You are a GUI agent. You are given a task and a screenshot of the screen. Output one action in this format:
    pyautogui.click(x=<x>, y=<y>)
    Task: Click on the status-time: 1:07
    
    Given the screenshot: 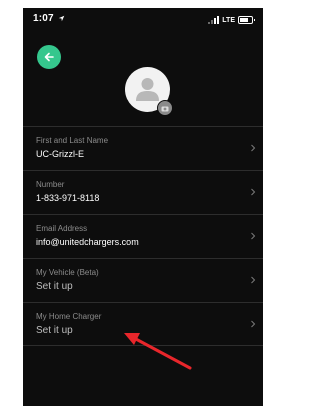 What is the action you would take?
    pyautogui.click(x=49, y=18)
    